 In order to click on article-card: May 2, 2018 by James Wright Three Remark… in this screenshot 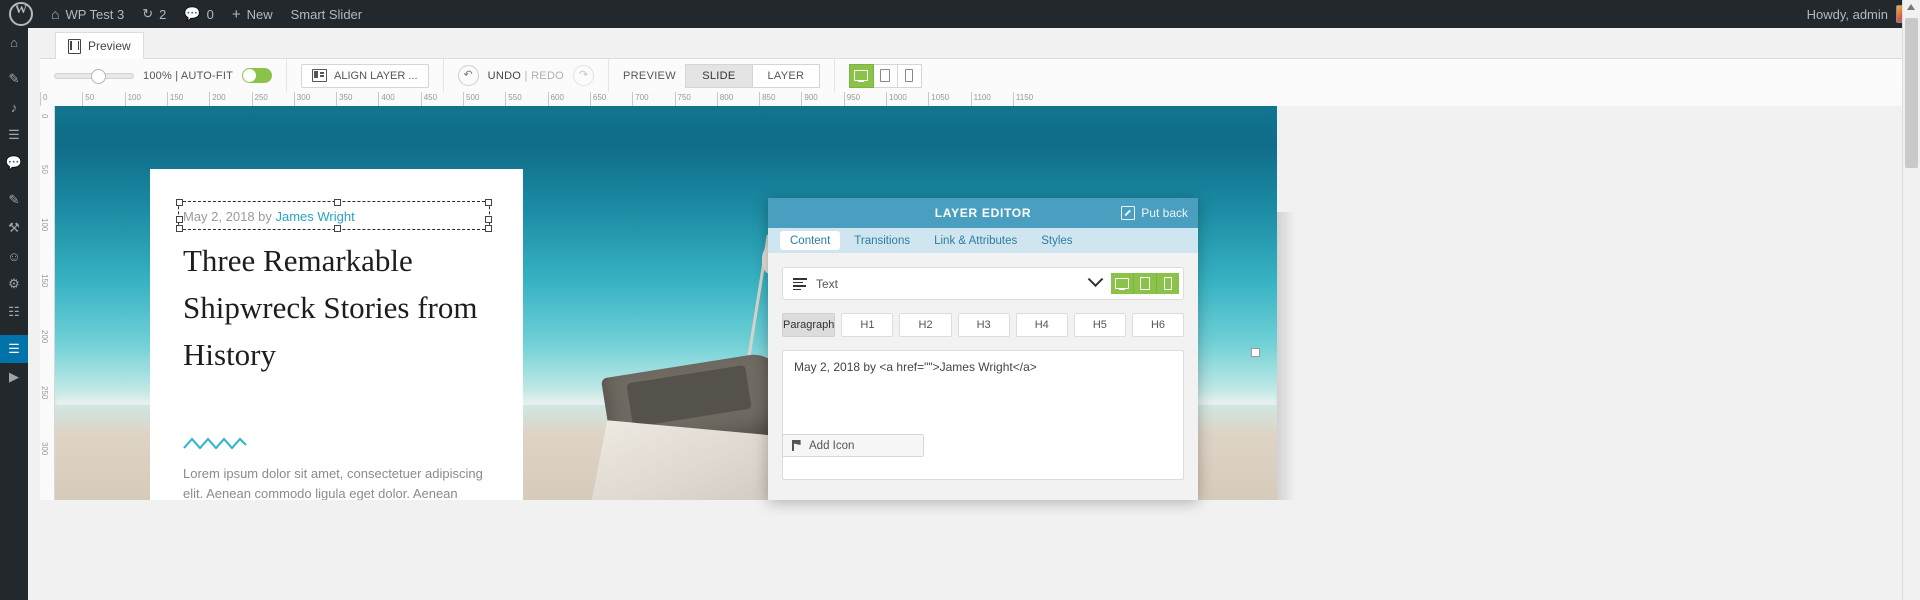, I will do `click(336, 334)`.